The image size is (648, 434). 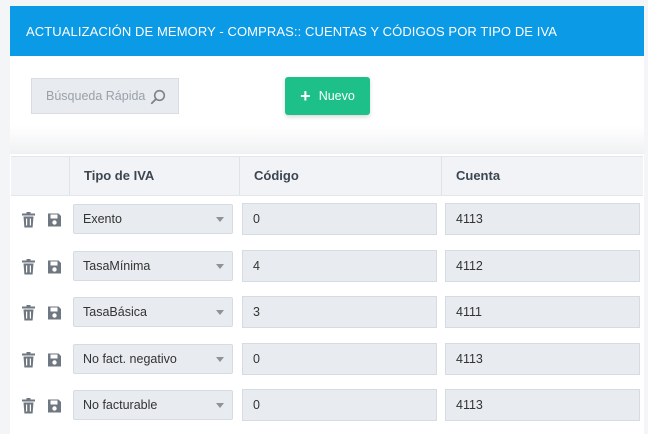 I want to click on tipo-iva-select: No fact. negativo, so click(x=153, y=358).